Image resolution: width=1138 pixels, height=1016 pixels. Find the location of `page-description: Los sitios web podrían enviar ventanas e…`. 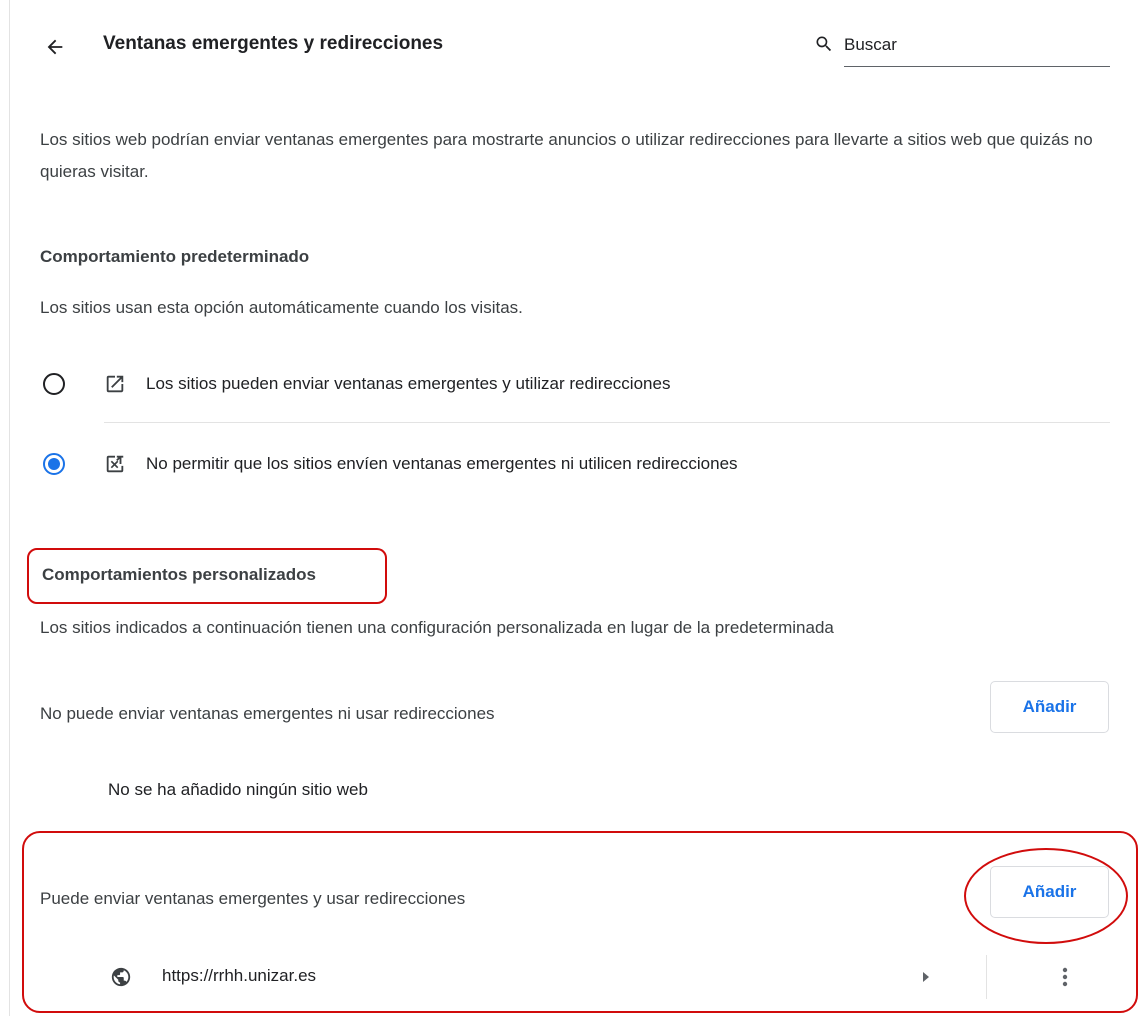

page-description: Los sitios web podrían enviar ventanas e… is located at coordinates (566, 155).